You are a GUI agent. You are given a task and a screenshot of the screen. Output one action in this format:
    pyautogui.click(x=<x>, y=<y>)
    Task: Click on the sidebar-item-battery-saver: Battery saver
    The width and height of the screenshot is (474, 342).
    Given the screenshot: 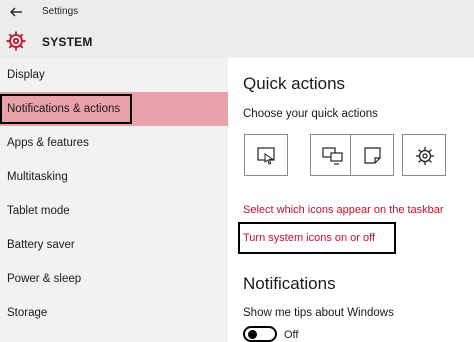 What is the action you would take?
    pyautogui.click(x=114, y=245)
    